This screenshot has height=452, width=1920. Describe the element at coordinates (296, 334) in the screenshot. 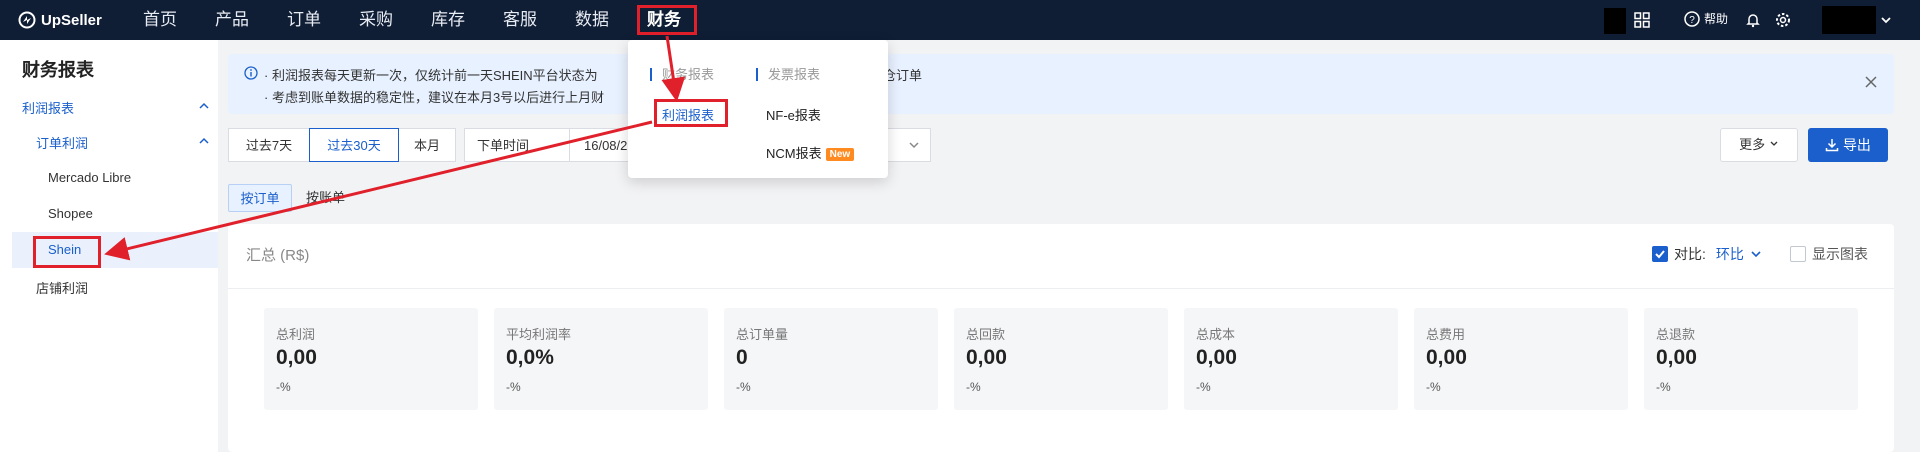

I see `metric-label: 总利润` at that location.